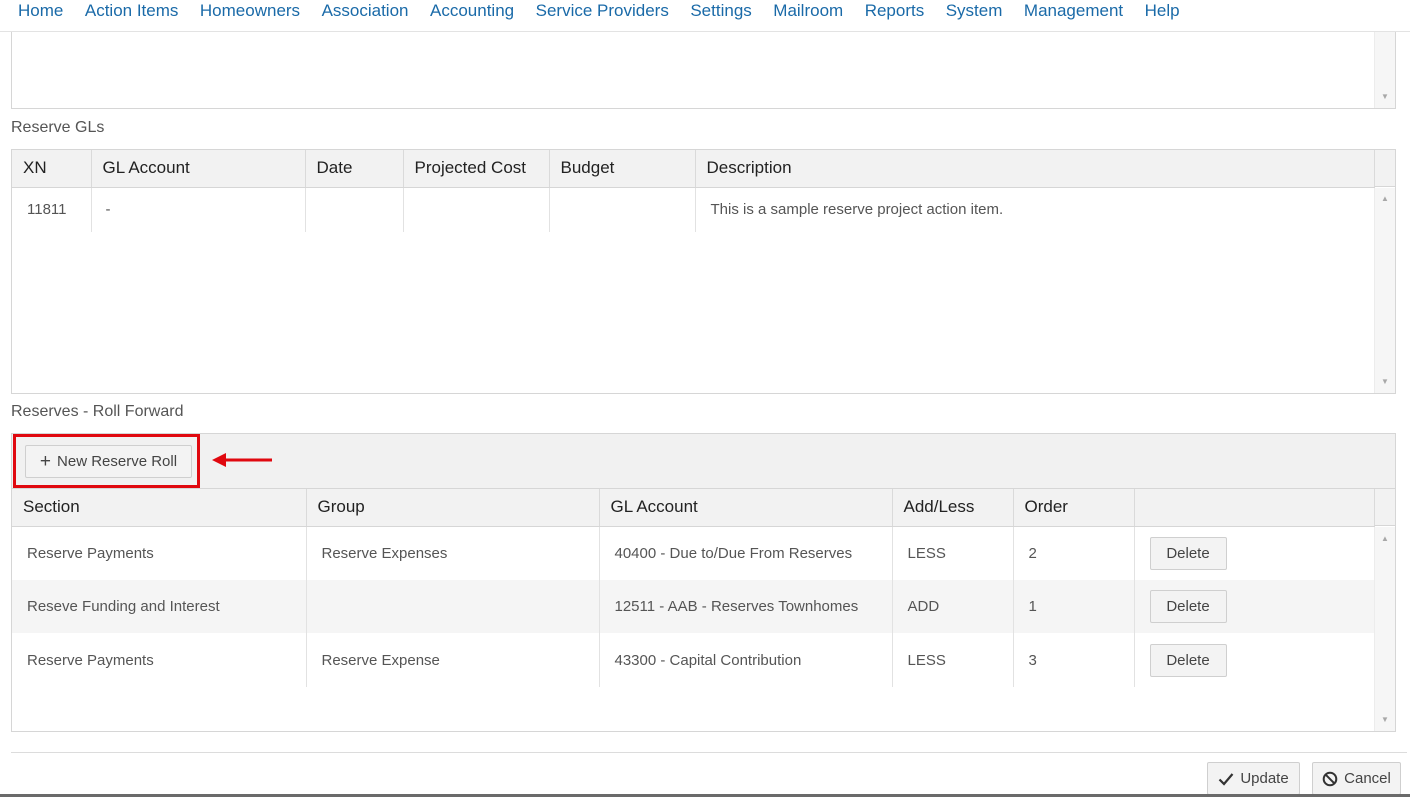 Image resolution: width=1410 pixels, height=797 pixels. I want to click on col-actions, so click(1254, 508).